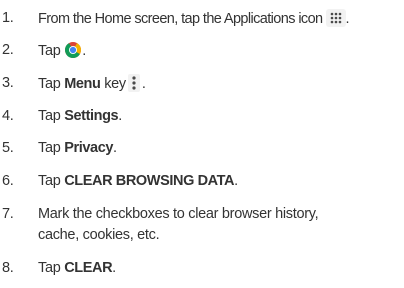 This screenshot has width=404, height=288. What do you see at coordinates (8, 50) in the screenshot?
I see `step-number: 2.` at bounding box center [8, 50].